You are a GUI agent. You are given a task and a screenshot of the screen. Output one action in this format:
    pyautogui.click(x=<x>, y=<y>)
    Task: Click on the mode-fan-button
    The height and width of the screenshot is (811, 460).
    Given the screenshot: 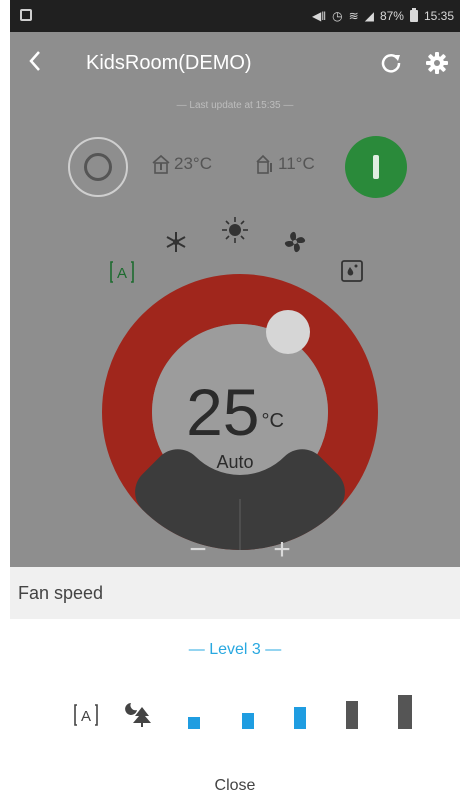 What is the action you would take?
    pyautogui.click(x=295, y=242)
    